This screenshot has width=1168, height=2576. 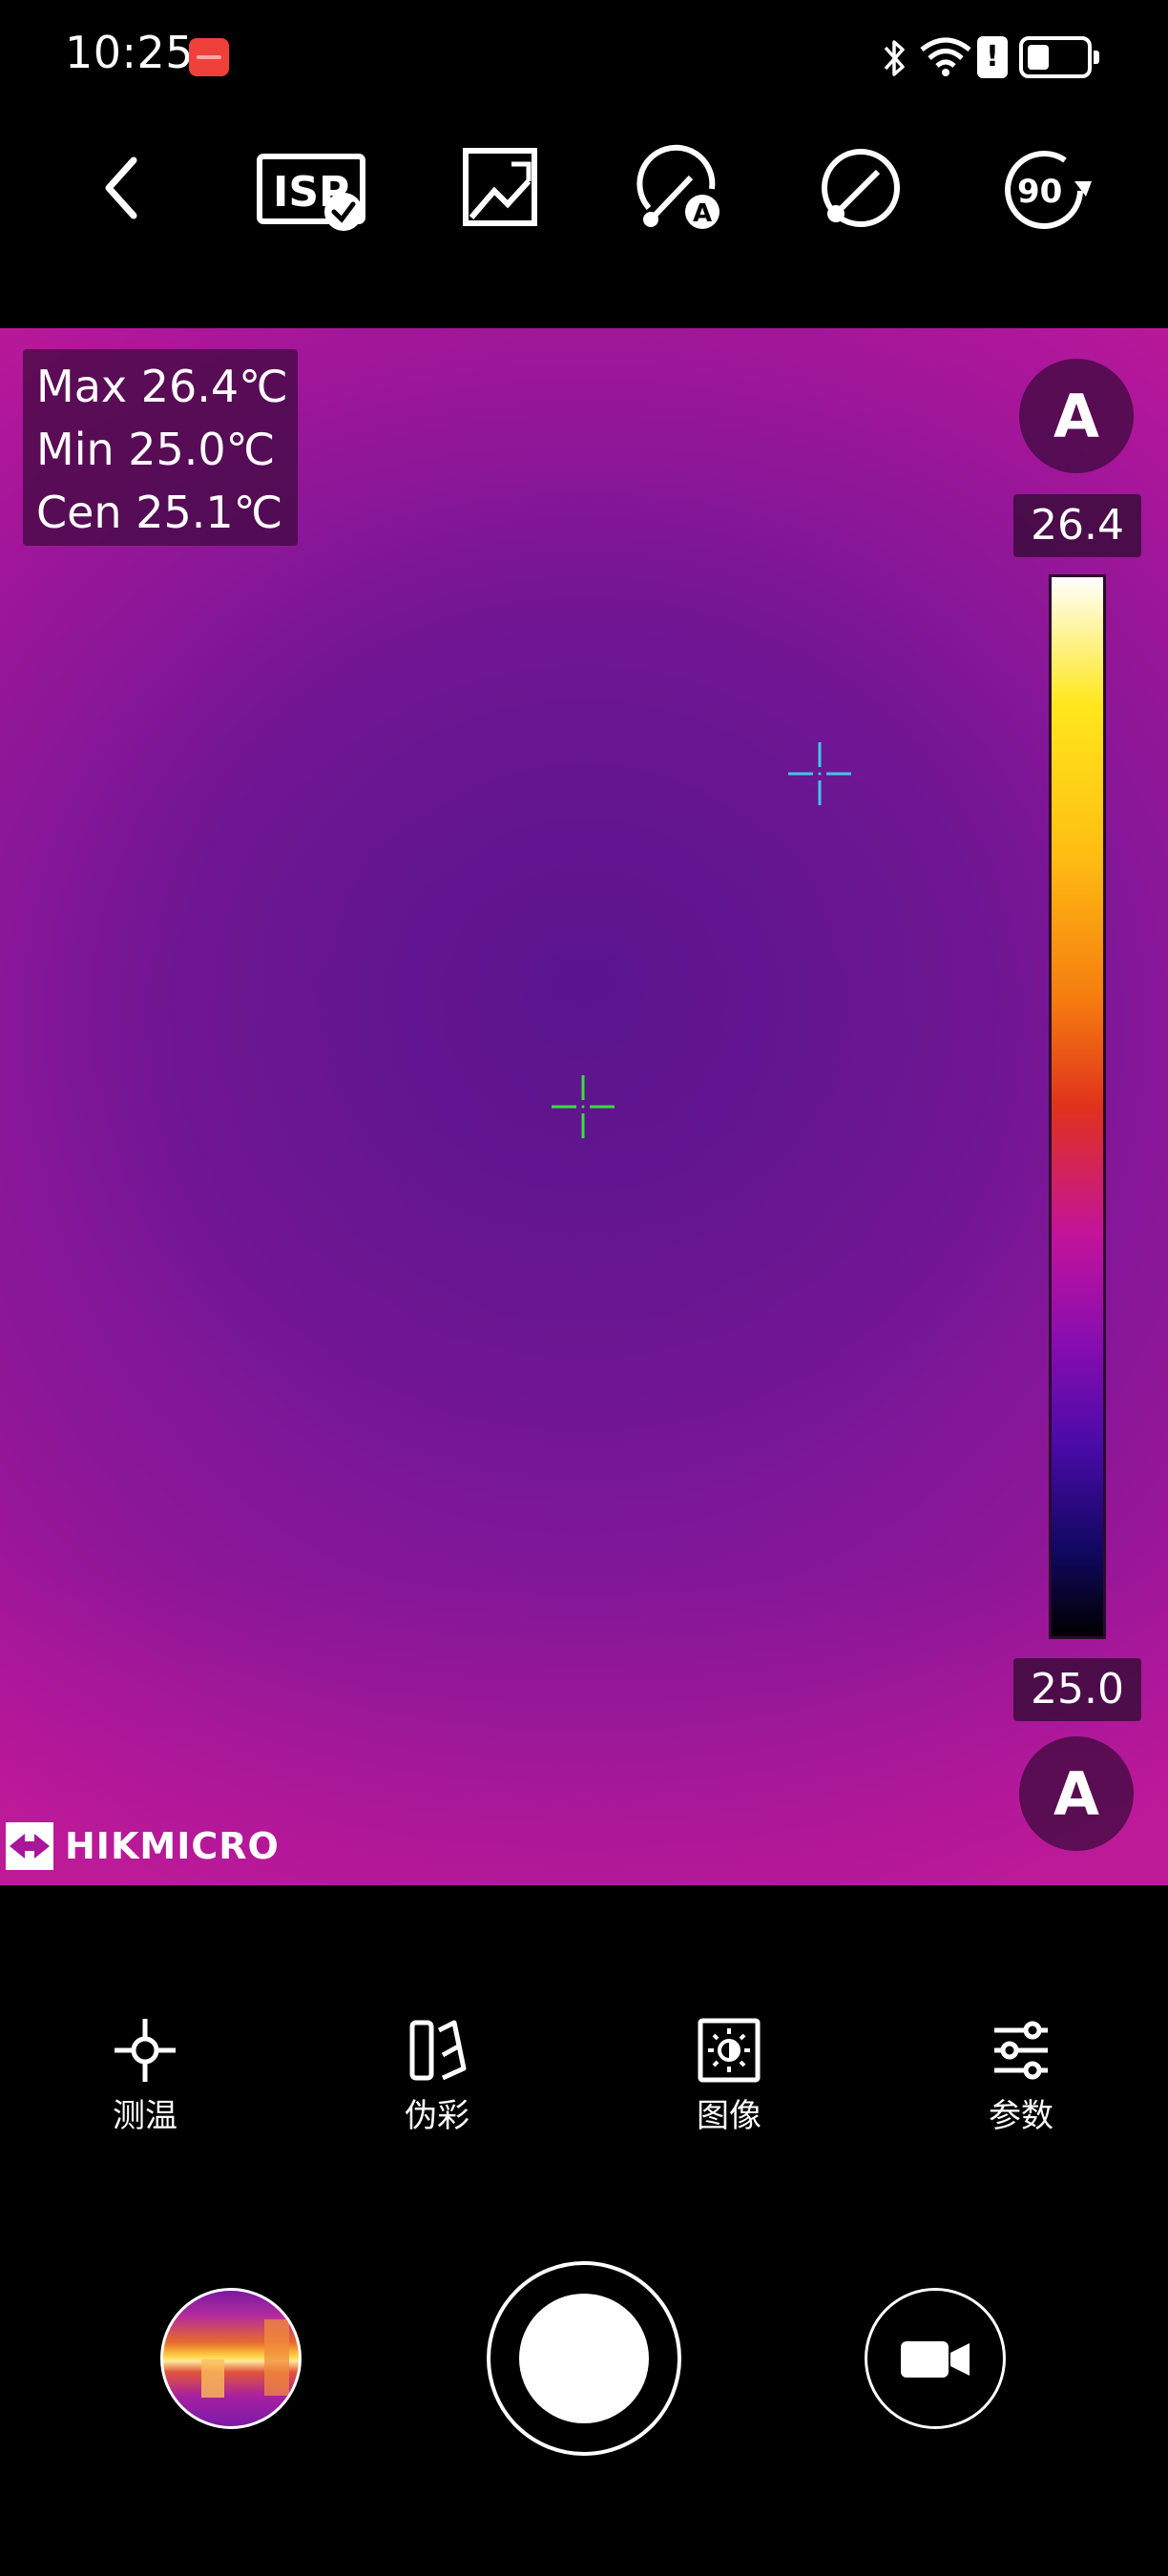 What do you see at coordinates (702, 213) in the screenshot?
I see `svg-text: A` at bounding box center [702, 213].